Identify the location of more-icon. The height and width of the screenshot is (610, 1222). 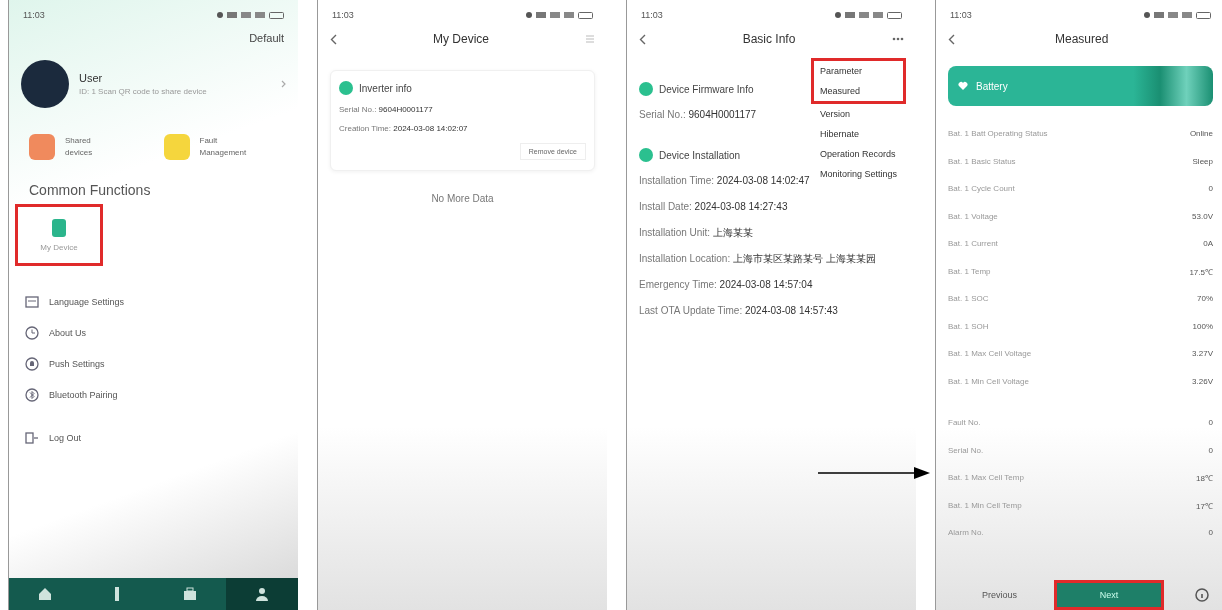
(898, 39).